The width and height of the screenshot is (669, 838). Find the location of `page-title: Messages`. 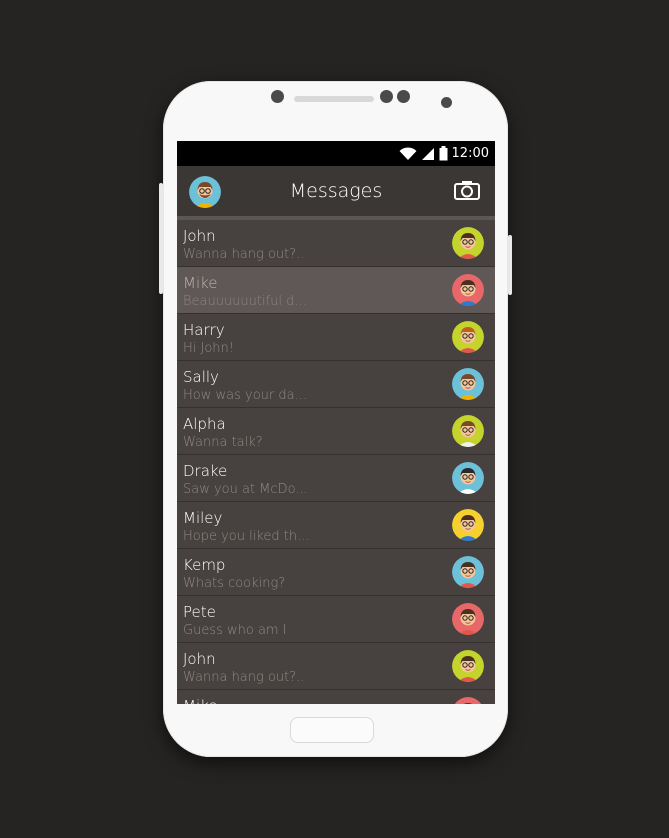

page-title: Messages is located at coordinates (336, 191).